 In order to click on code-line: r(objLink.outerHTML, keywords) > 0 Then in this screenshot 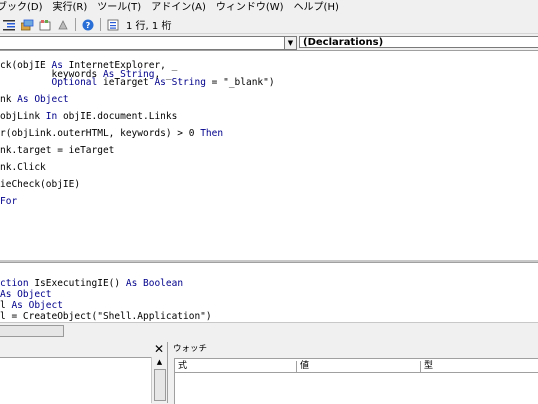, I will do `click(111, 133)`.